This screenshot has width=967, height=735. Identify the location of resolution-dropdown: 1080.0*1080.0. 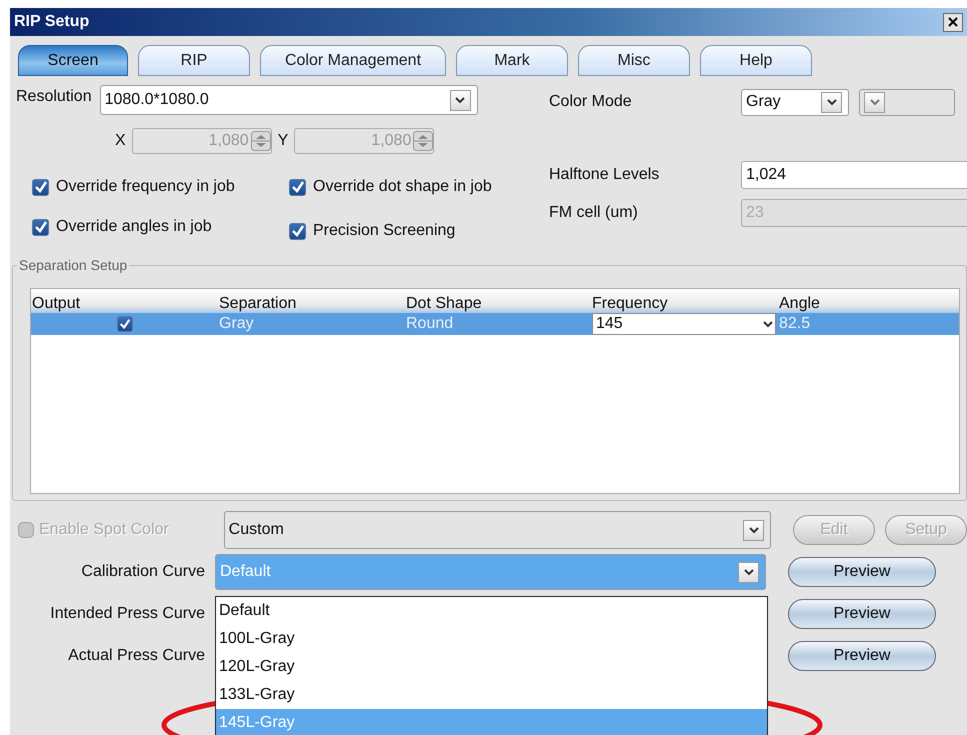
(289, 100).